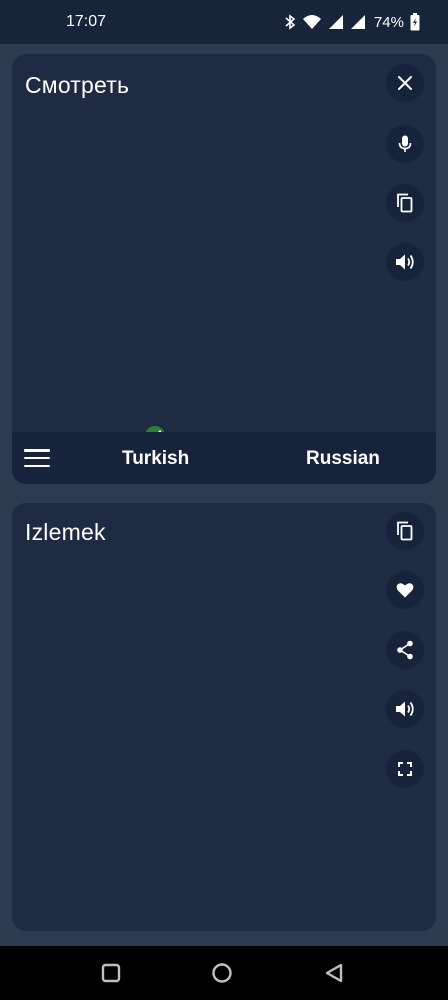 This screenshot has width=448, height=1000. I want to click on status-icons: 74%, so click(352, 22).